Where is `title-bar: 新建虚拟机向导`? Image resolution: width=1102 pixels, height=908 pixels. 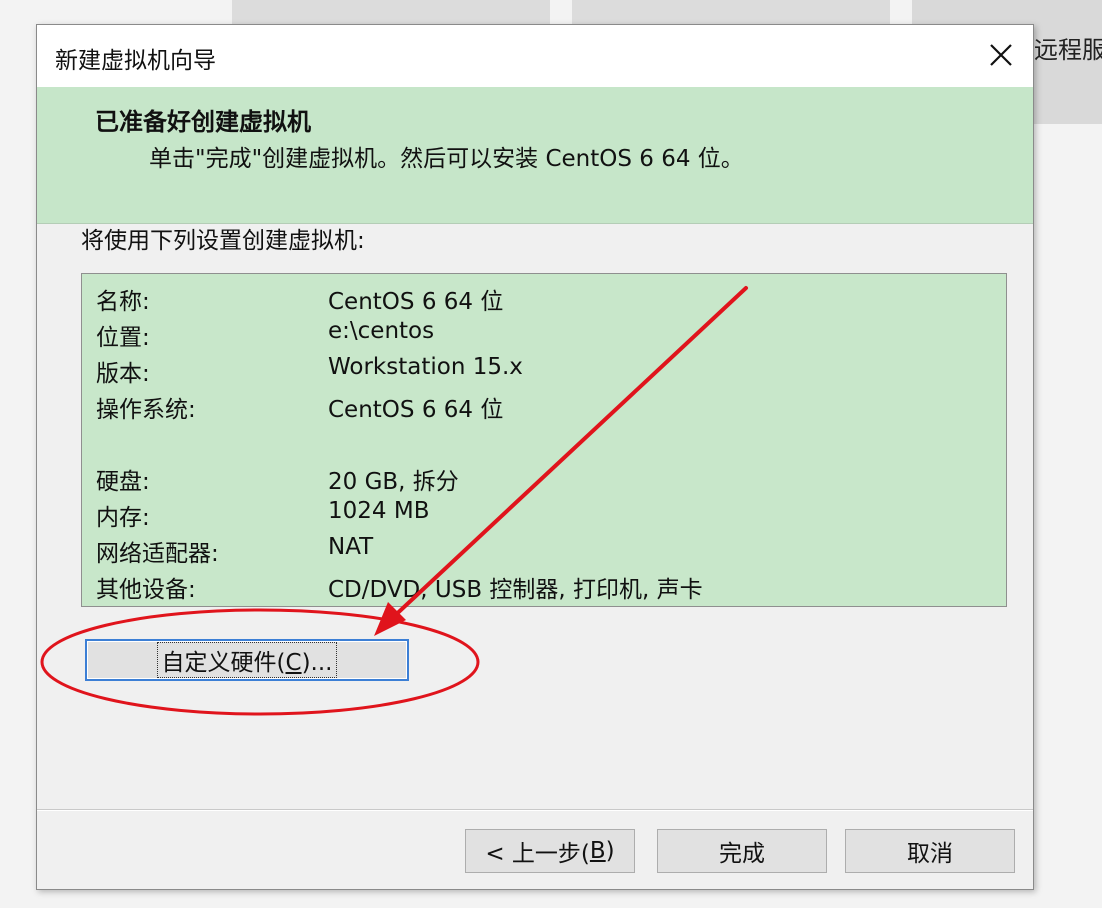
title-bar: 新建虚拟机向导 is located at coordinates (535, 56).